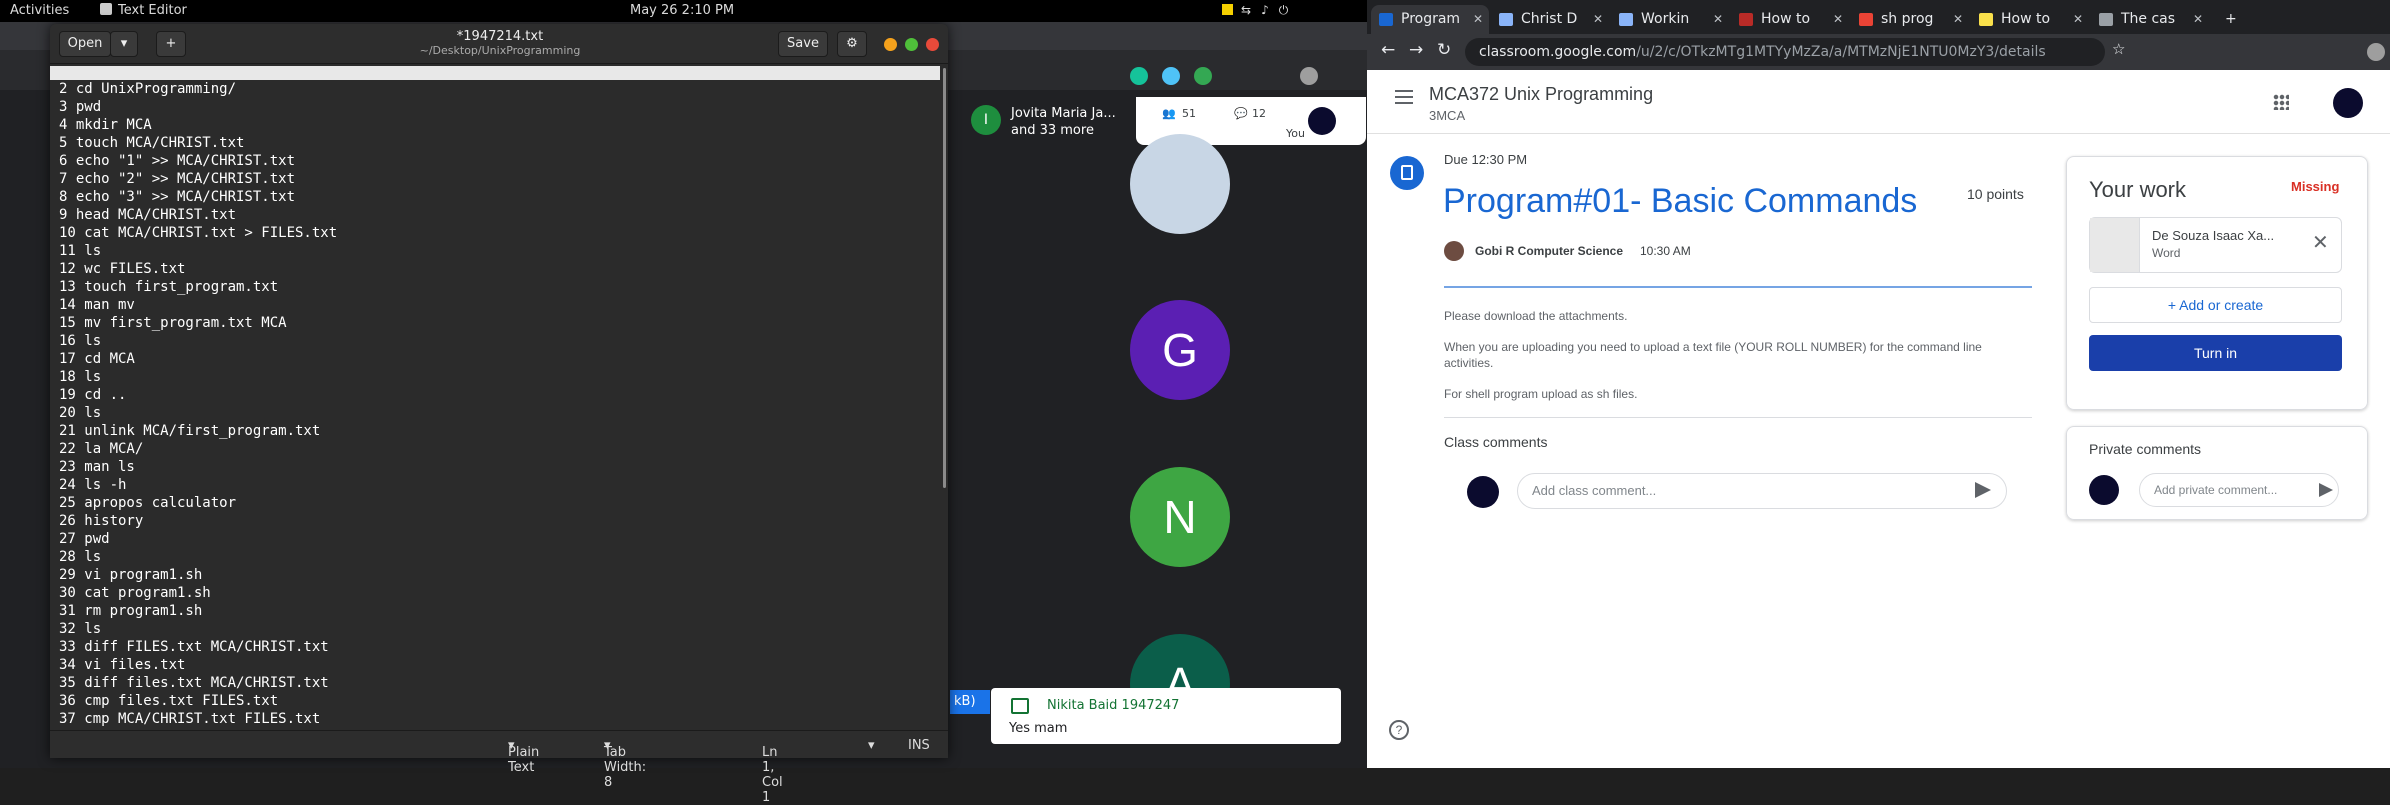 The image size is (2390, 805). What do you see at coordinates (198, 89) in the screenshot?
I see `editor-line: 2 cd UnixProgramming/` at bounding box center [198, 89].